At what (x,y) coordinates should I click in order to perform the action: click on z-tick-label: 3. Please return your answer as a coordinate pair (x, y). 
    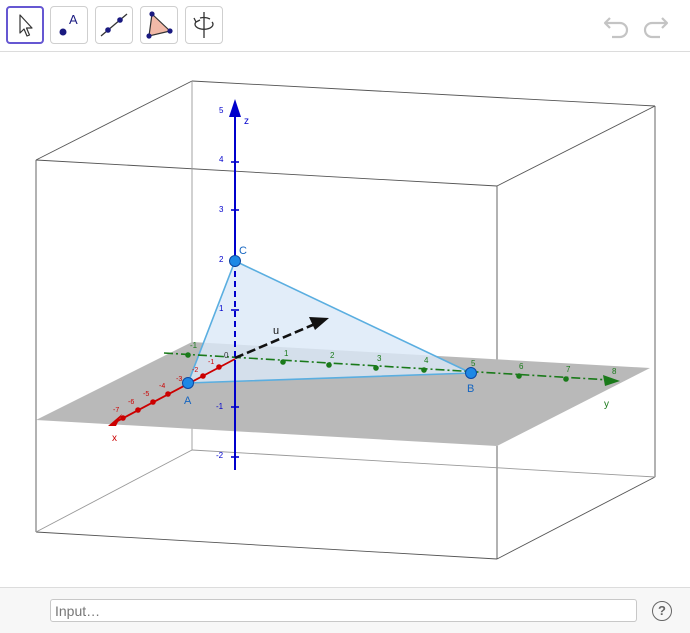
    Looking at the image, I should click on (221, 209).